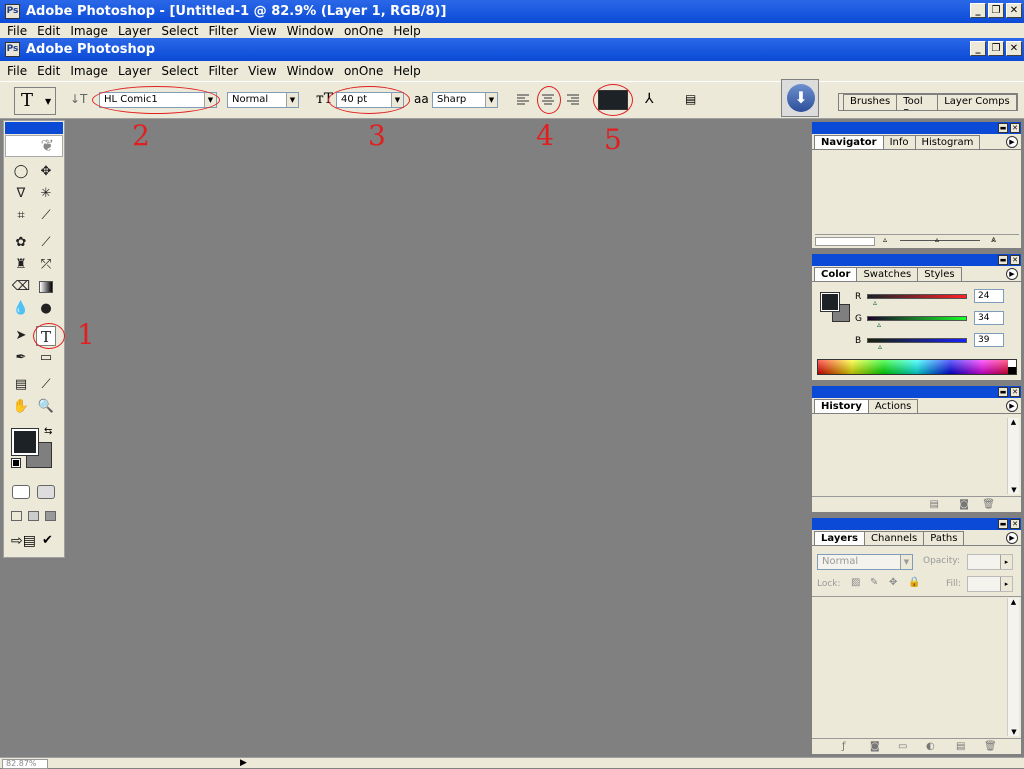  What do you see at coordinates (48, 31) in the screenshot?
I see `outer-menu-edit: Edit` at bounding box center [48, 31].